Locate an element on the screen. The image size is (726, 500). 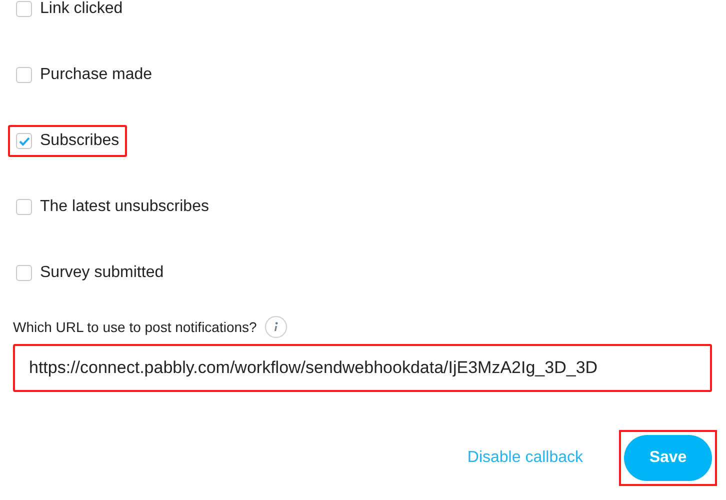
checked-checkbox is located at coordinates (24, 141).